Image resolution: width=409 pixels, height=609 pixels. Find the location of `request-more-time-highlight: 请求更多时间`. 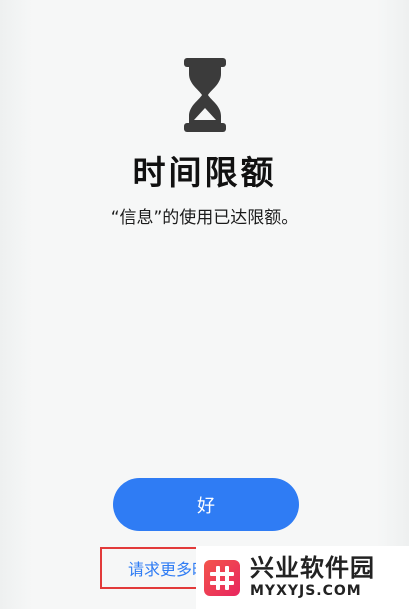

request-more-time-highlight: 请求更多时间 is located at coordinates (152, 568).